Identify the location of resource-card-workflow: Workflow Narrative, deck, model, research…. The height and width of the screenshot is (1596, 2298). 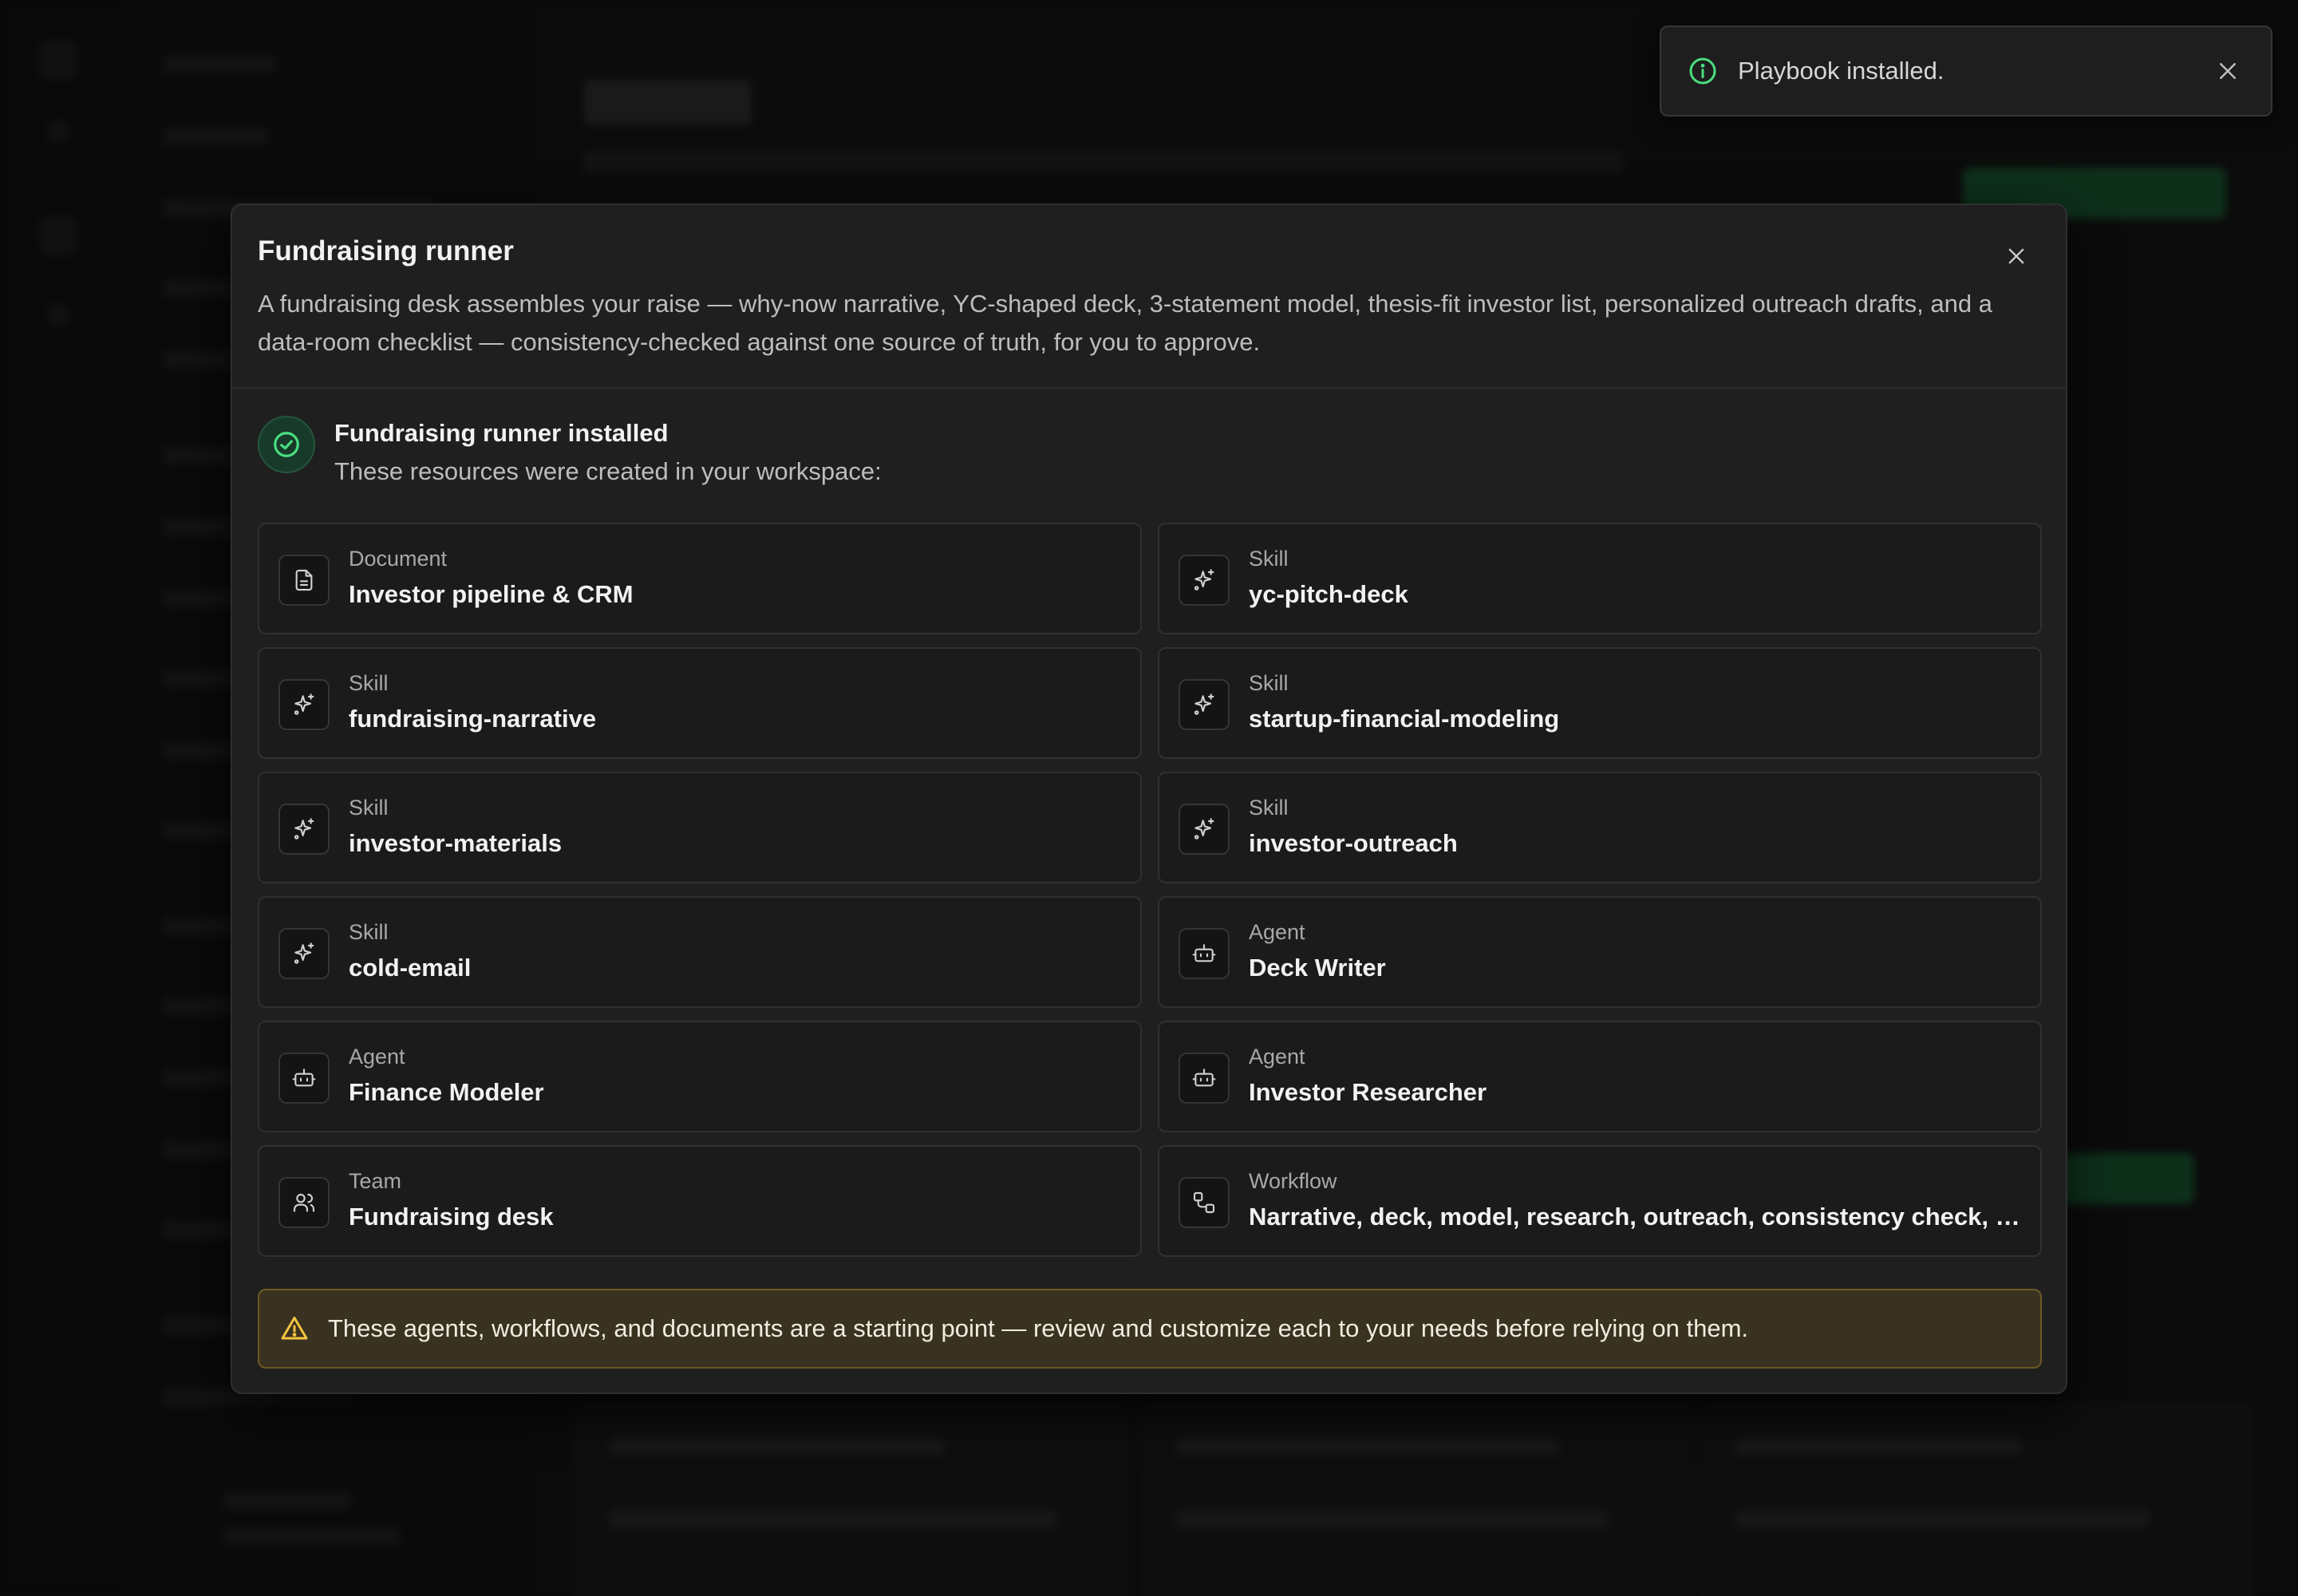
(1600, 1201).